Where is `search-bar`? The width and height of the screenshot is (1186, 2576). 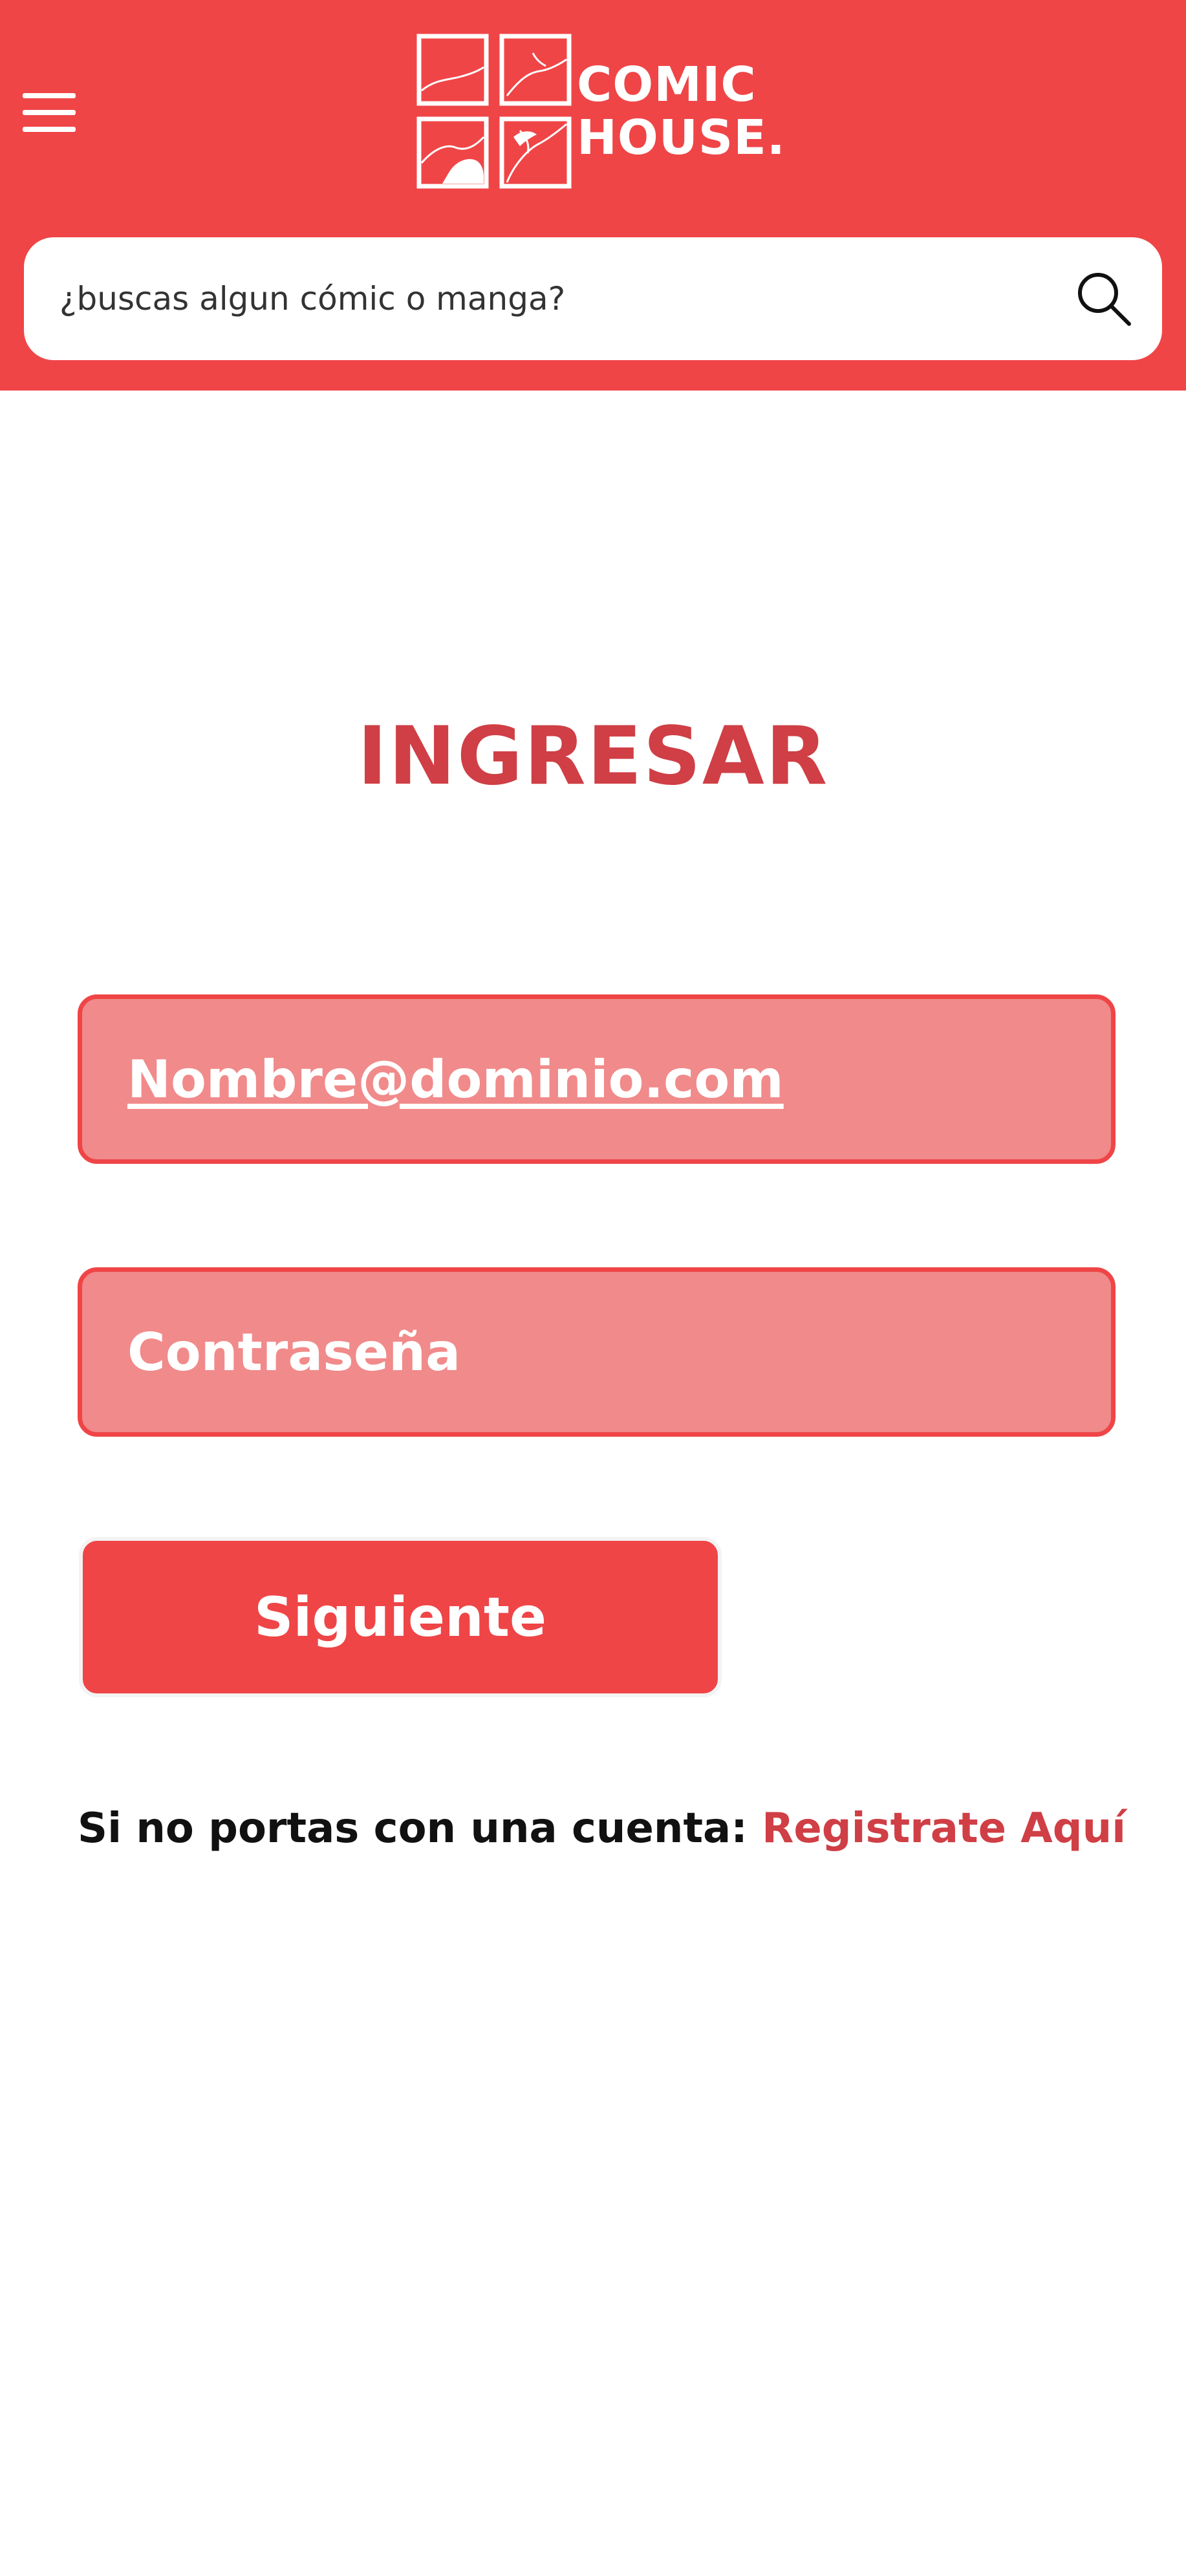 search-bar is located at coordinates (593, 298).